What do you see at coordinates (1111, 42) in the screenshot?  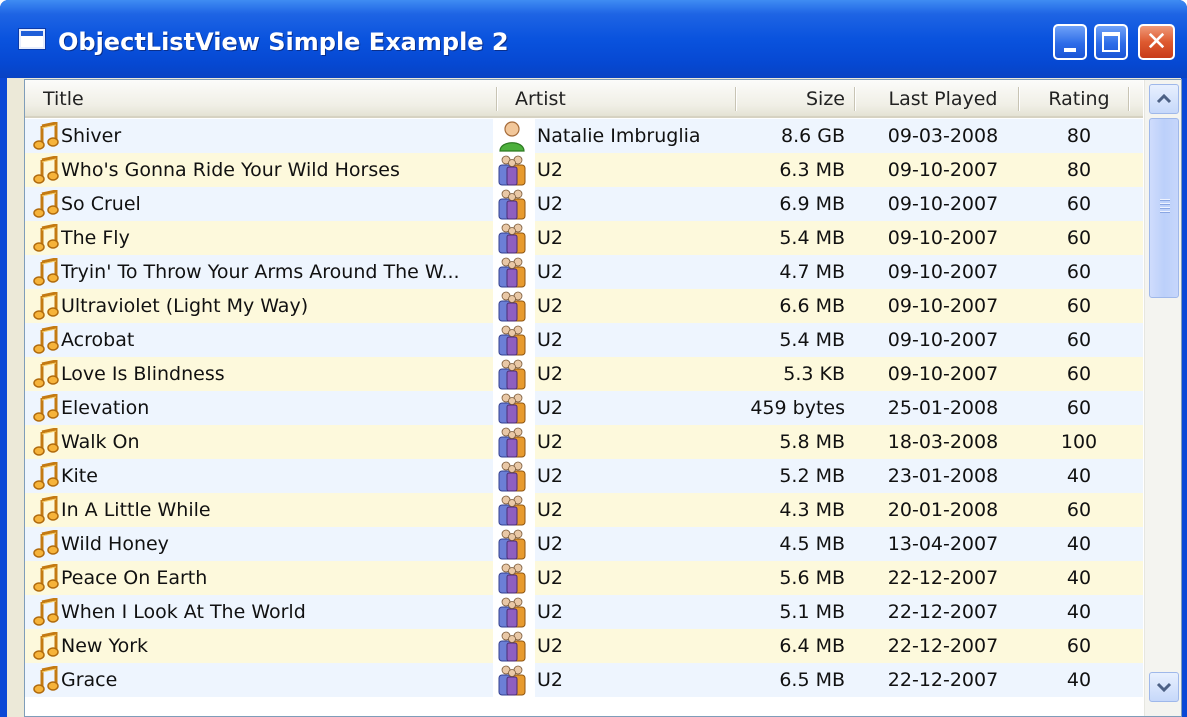 I see `maximize-button` at bounding box center [1111, 42].